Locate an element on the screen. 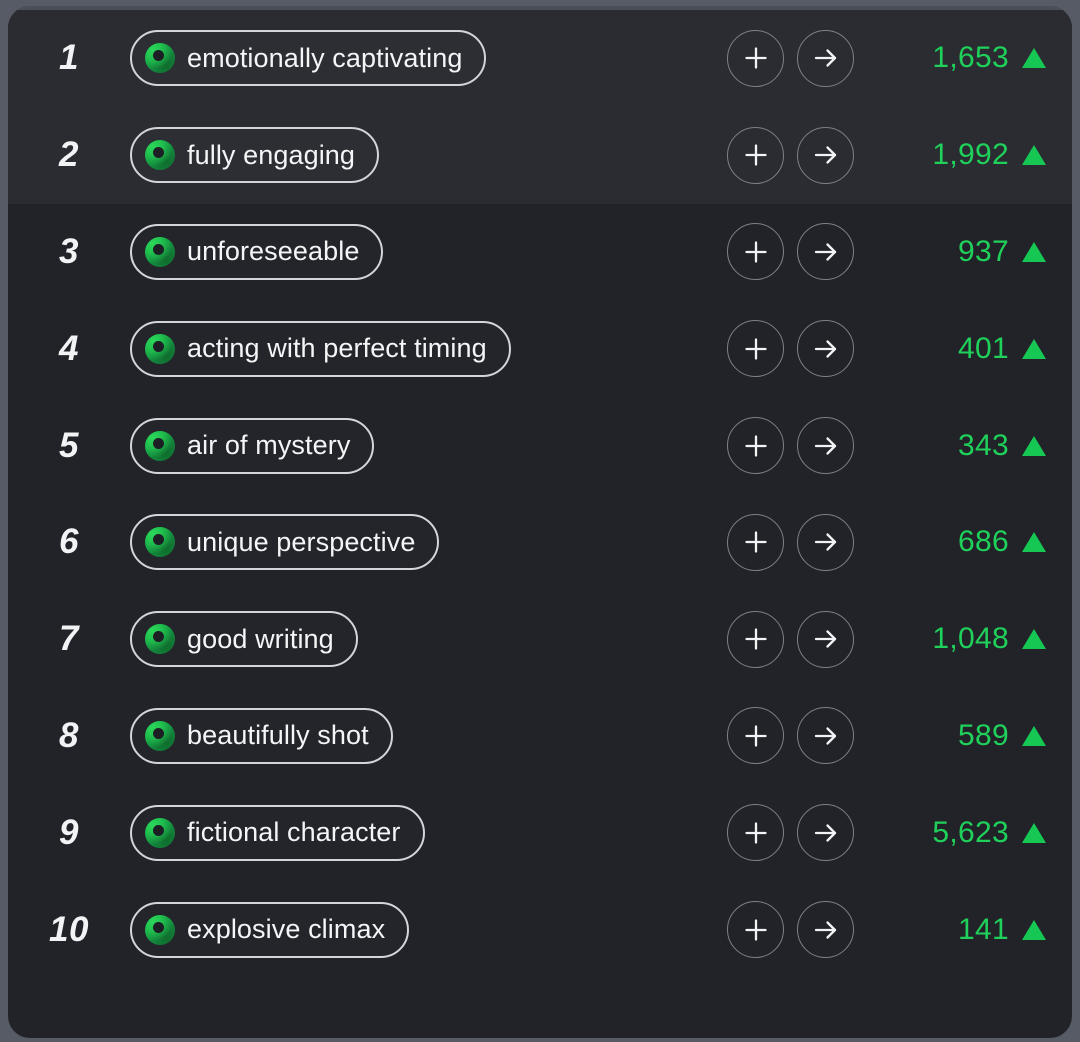 The height and width of the screenshot is (1042, 1080). score-cell: 343 is located at coordinates (987, 445).